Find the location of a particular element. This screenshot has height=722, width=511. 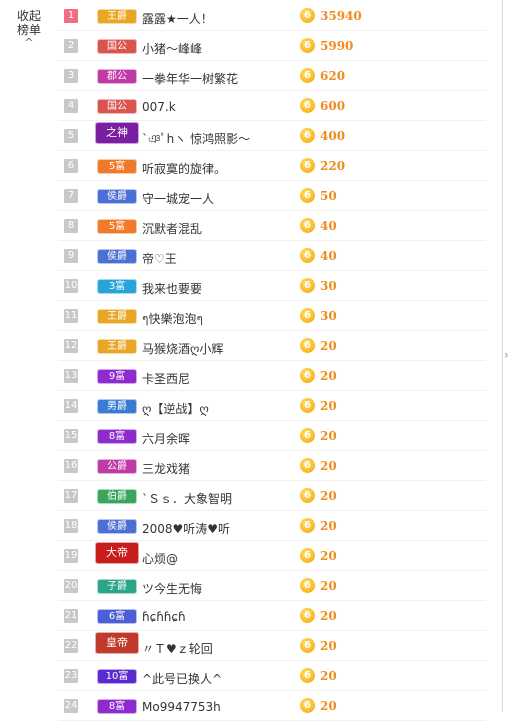

table-row: 4 国公 007.k 6 600 is located at coordinates (272, 106).